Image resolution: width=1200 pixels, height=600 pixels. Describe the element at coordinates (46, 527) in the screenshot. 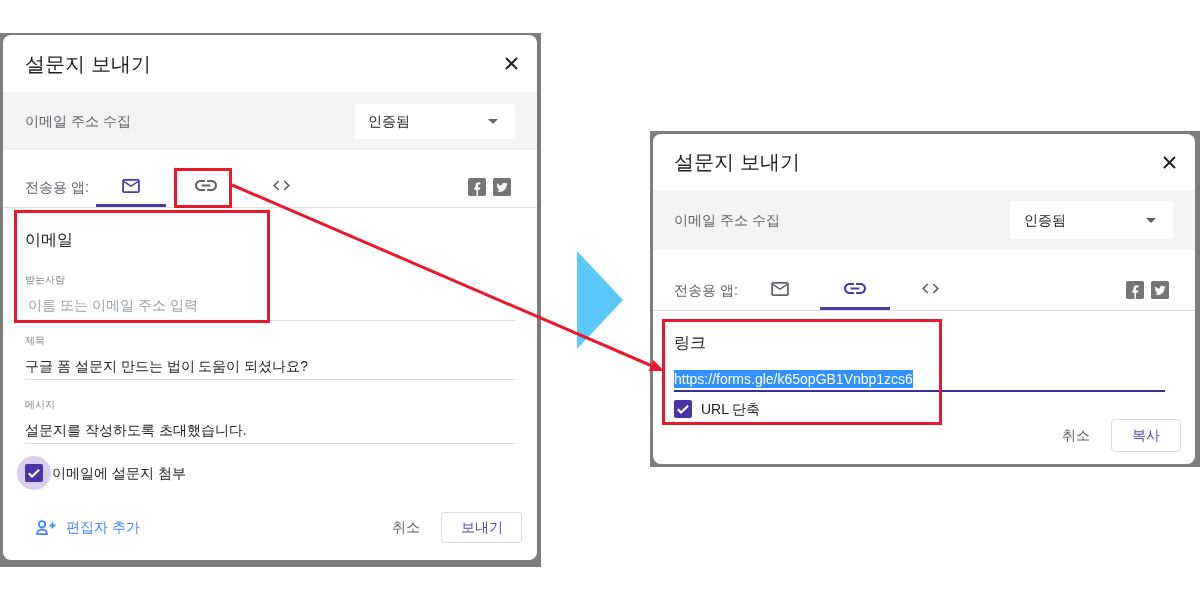

I see `person-add-icon` at that location.